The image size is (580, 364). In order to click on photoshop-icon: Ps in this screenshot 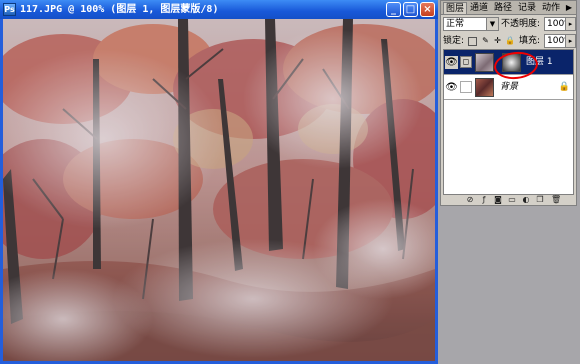, I will do `click(9, 9)`.